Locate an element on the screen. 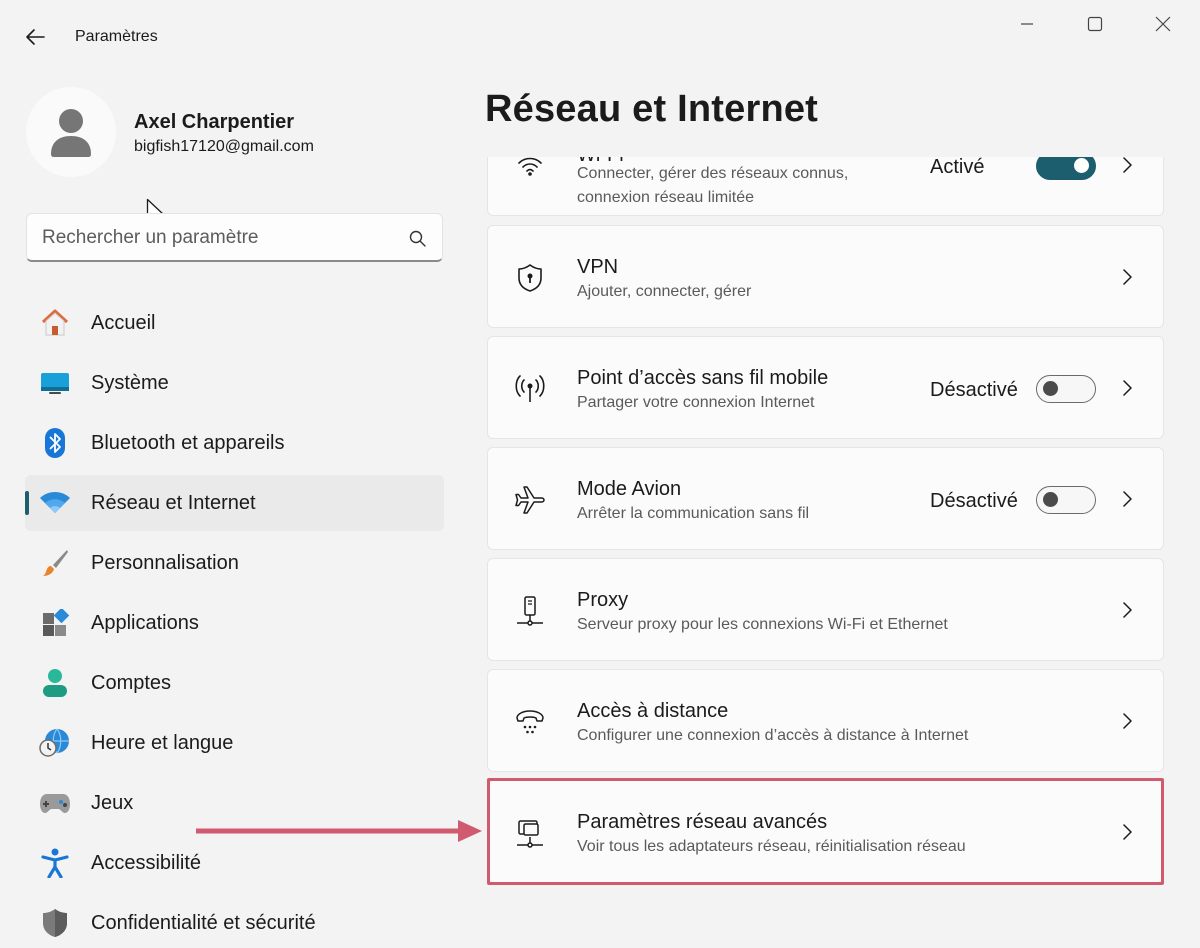 This screenshot has height=948, width=1200. sidebar-item-label: Accessibilité is located at coordinates (146, 862).